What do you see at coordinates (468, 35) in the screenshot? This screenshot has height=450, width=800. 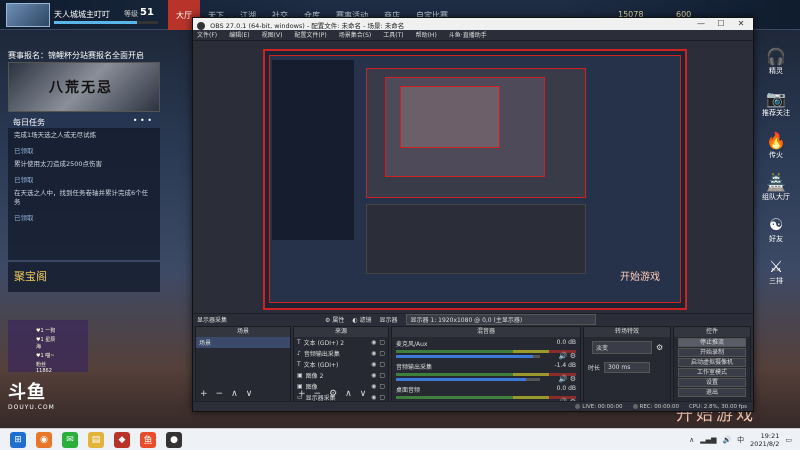 I see `obs-menu-item: 斗鱼·直播助手` at bounding box center [468, 35].